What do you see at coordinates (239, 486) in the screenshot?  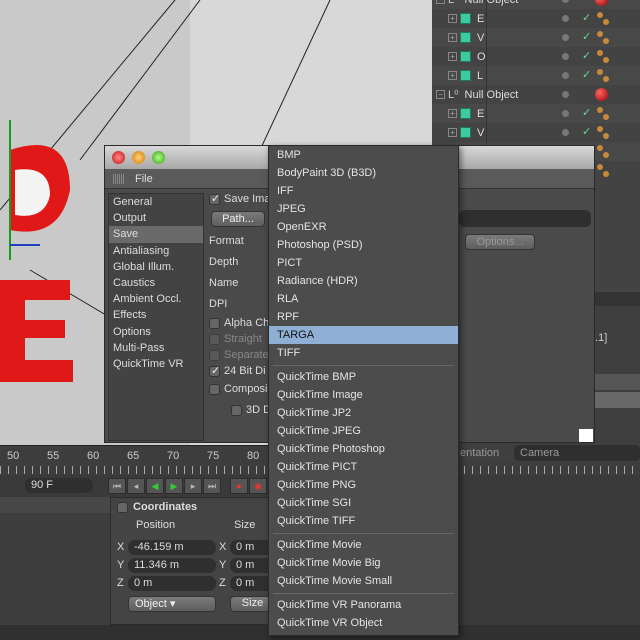 I see `record-icon: ●` at bounding box center [239, 486].